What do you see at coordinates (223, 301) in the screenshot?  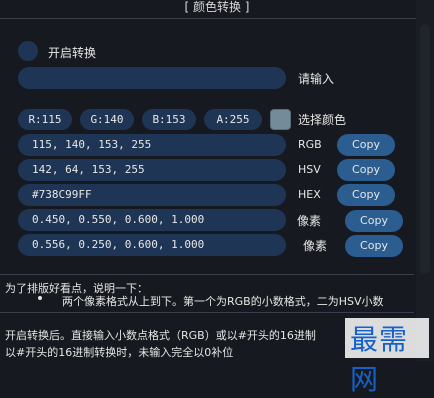 I see `notes-bullet: 两个像素格式从上到下。第一个为RGB的小数格式，二为HSV小数` at bounding box center [223, 301].